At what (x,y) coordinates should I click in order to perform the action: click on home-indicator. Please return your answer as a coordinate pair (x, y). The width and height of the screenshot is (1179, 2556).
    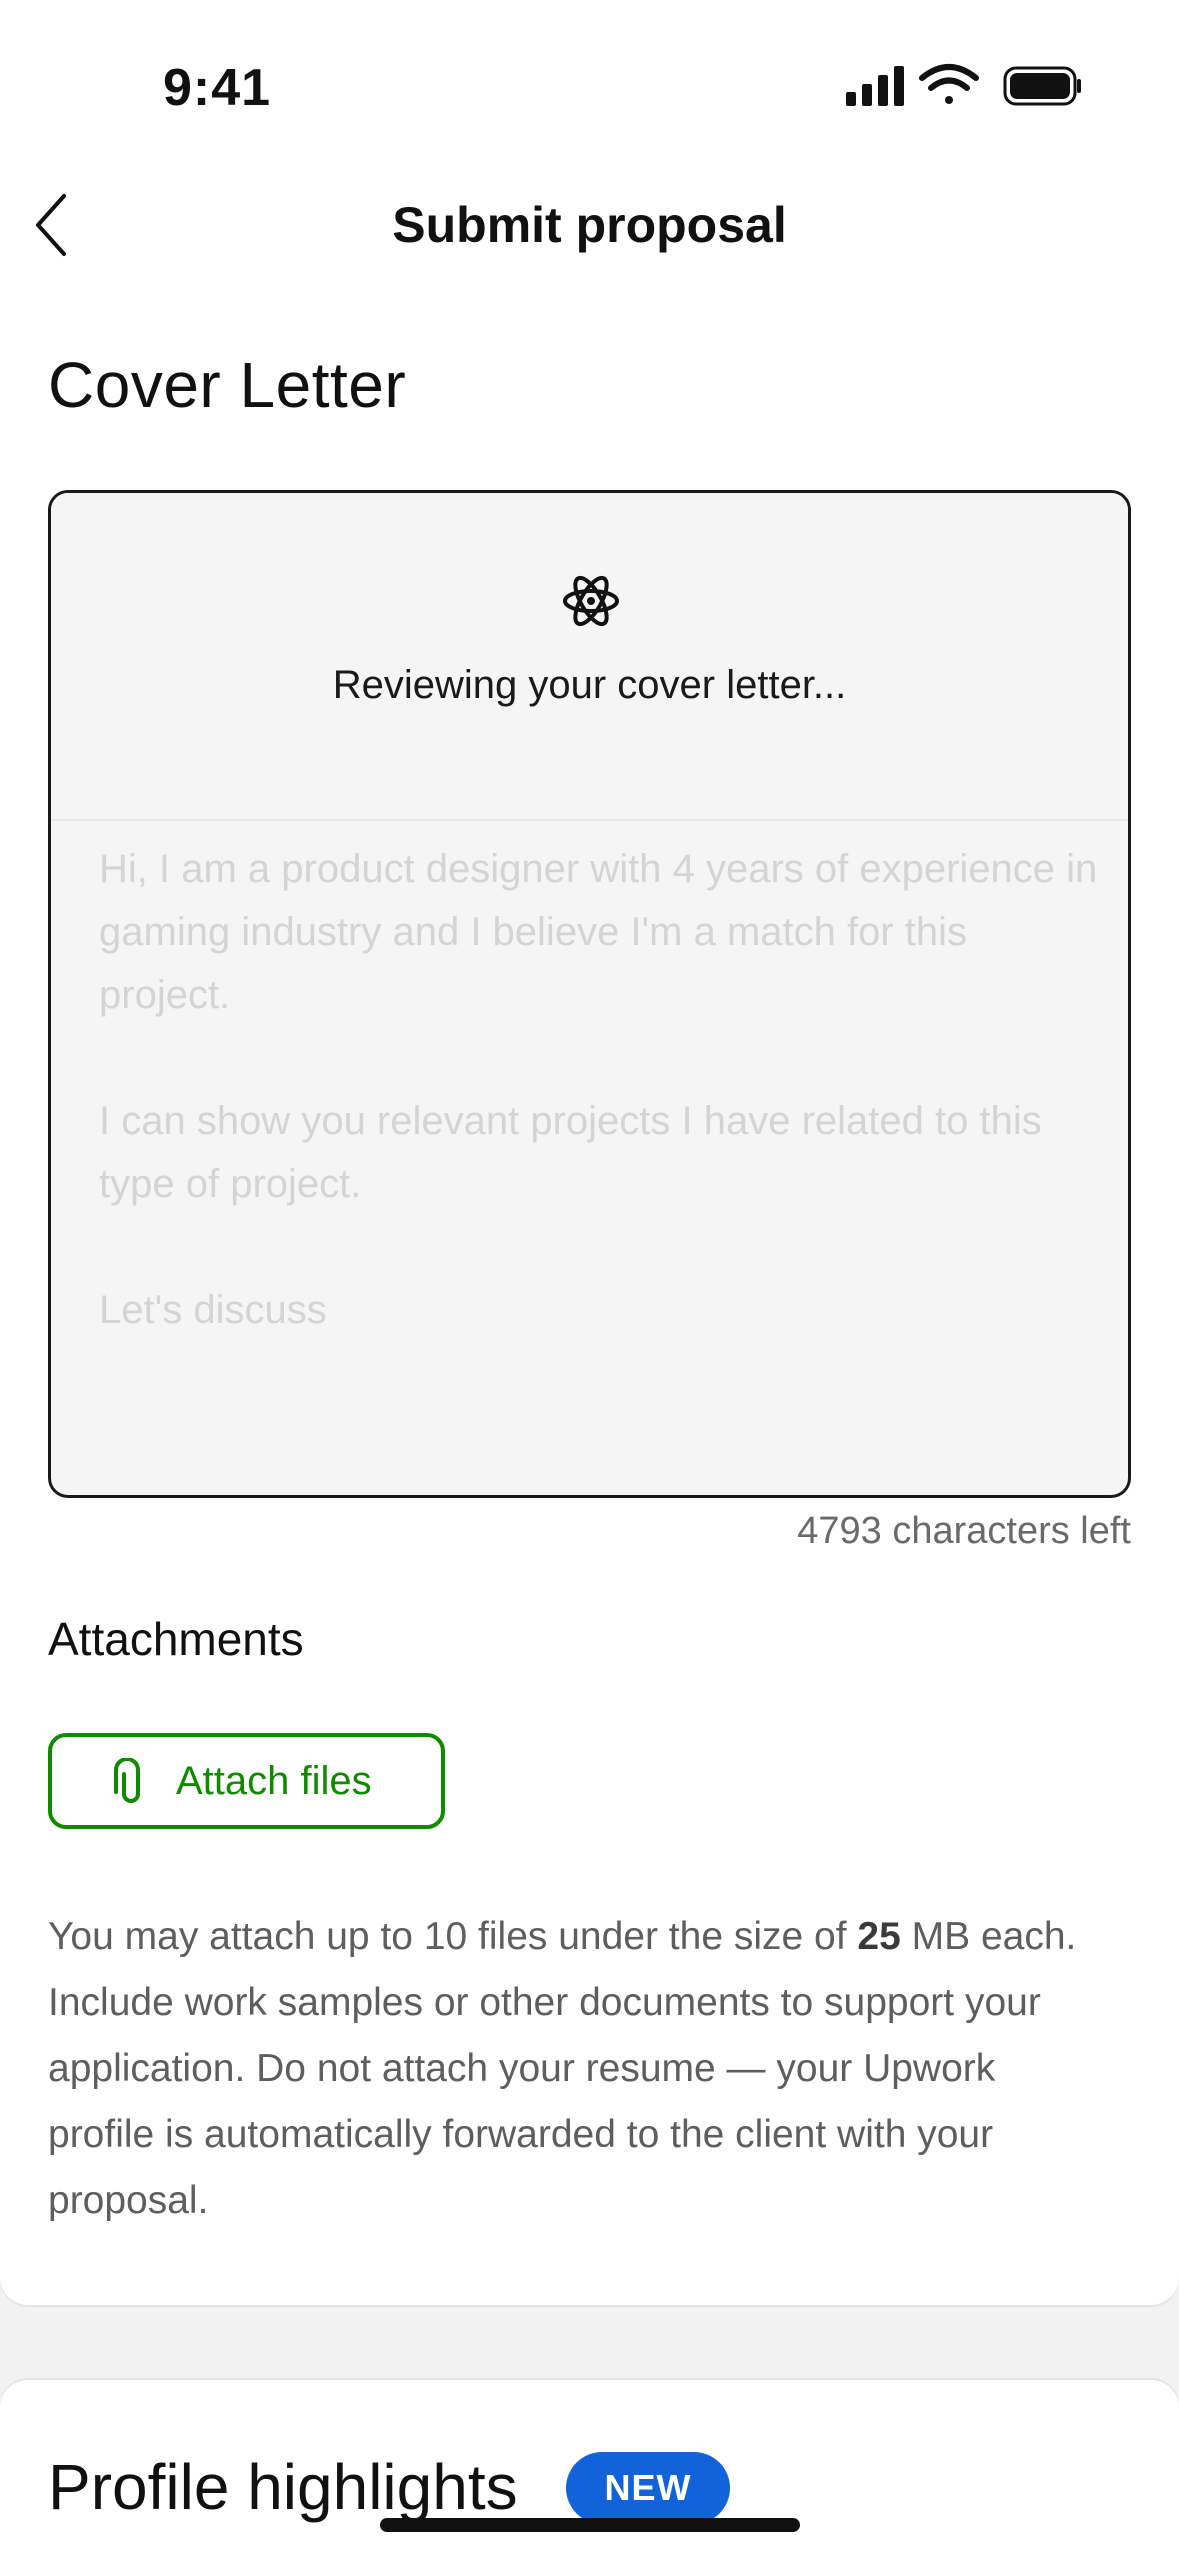
    Looking at the image, I should click on (590, 2525).